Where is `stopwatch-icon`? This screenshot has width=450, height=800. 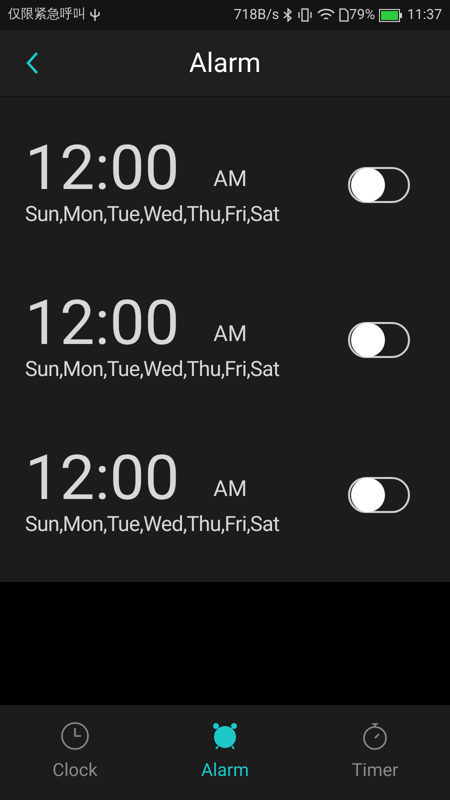
stopwatch-icon is located at coordinates (375, 736).